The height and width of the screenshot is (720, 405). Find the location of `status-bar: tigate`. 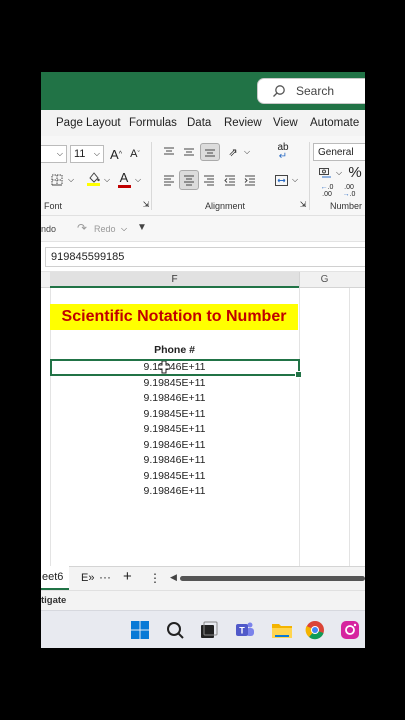

status-bar: tigate is located at coordinates (203, 600).